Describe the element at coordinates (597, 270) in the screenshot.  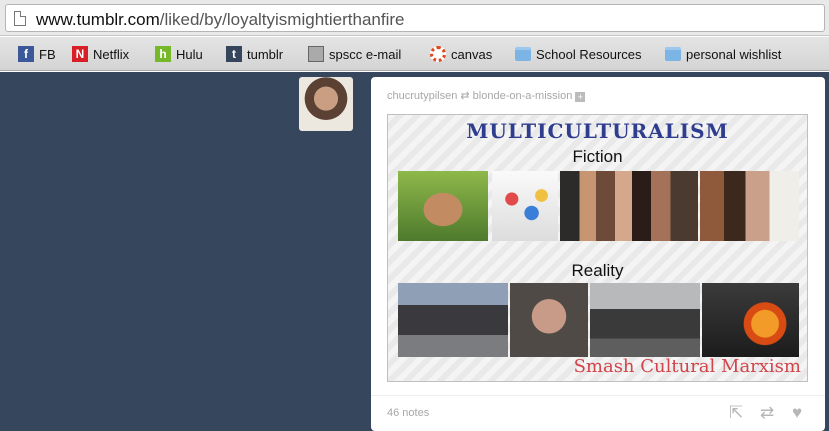
I see `meme-reality-label: Reality` at that location.